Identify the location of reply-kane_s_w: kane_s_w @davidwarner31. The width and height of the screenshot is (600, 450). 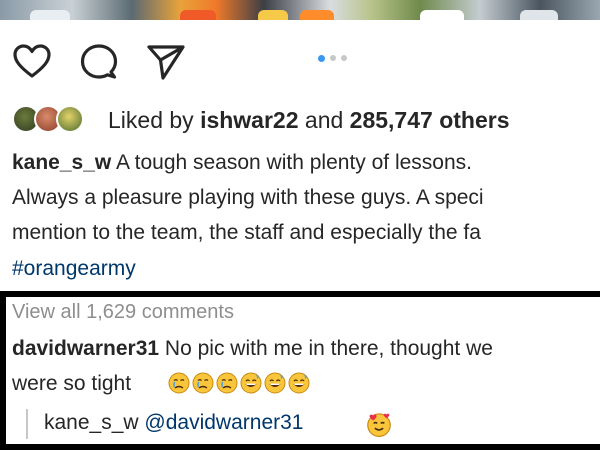
(173, 423).